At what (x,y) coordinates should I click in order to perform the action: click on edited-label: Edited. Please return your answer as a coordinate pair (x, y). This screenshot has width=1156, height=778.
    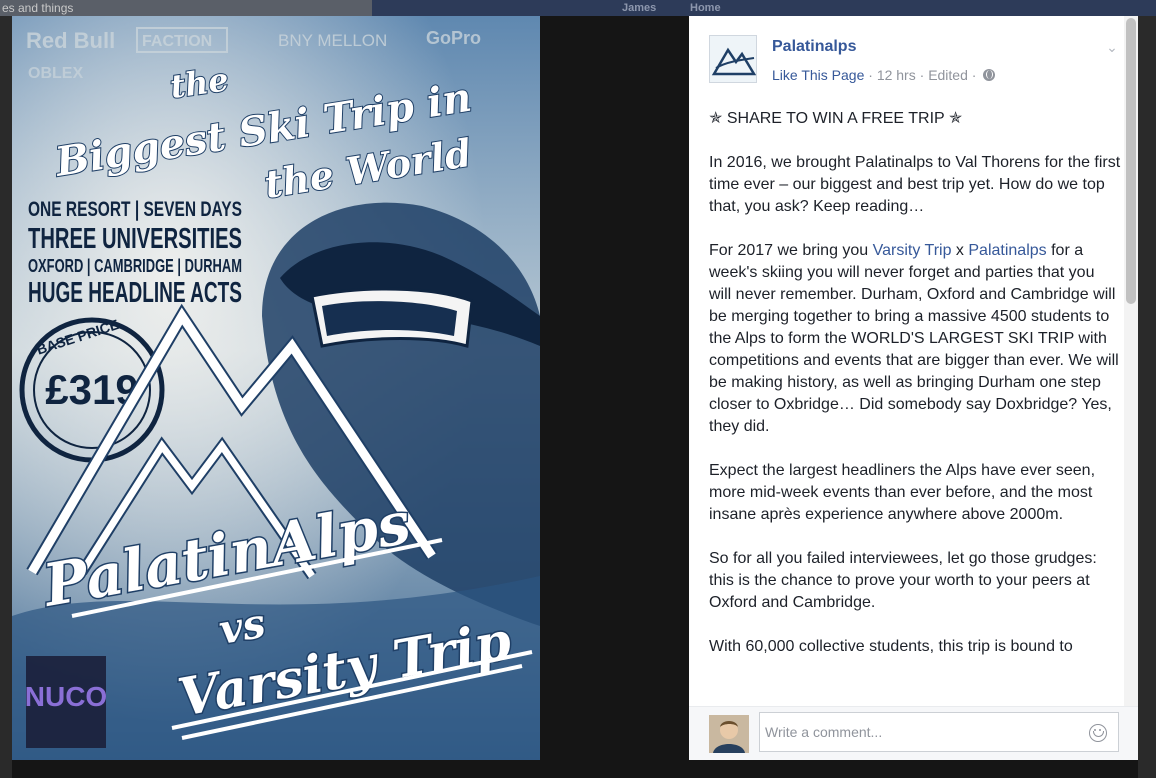
    Looking at the image, I should click on (948, 75).